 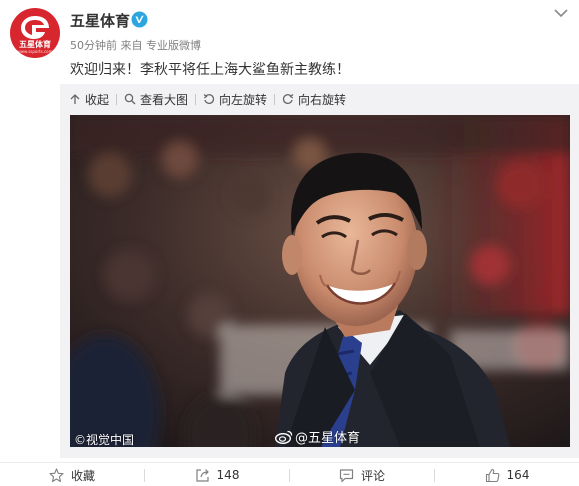 I want to click on rotate-left-label: 向左旋转, so click(x=243, y=99).